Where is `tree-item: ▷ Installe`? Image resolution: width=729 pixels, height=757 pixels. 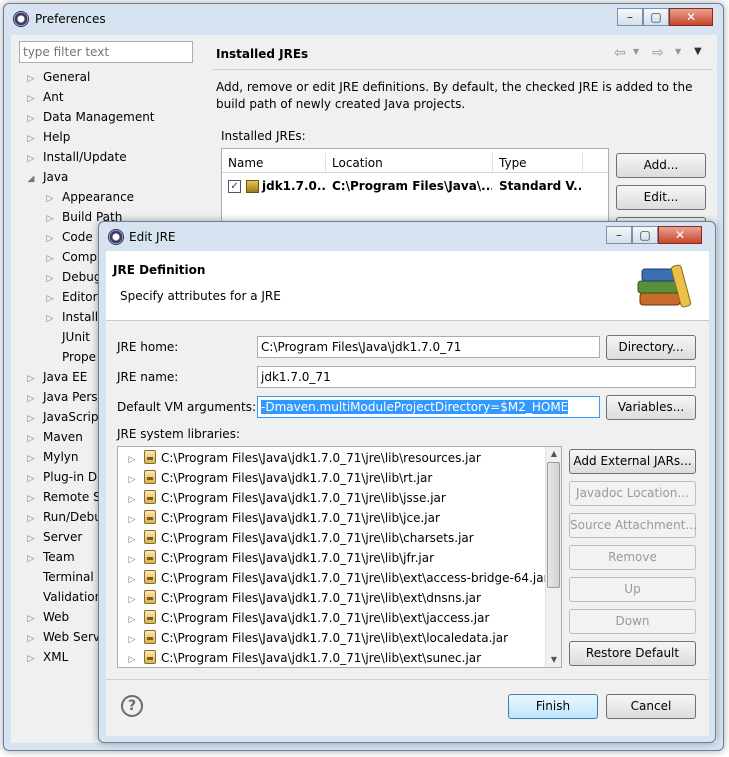 tree-item: ▷ Installe is located at coordinates (75, 317).